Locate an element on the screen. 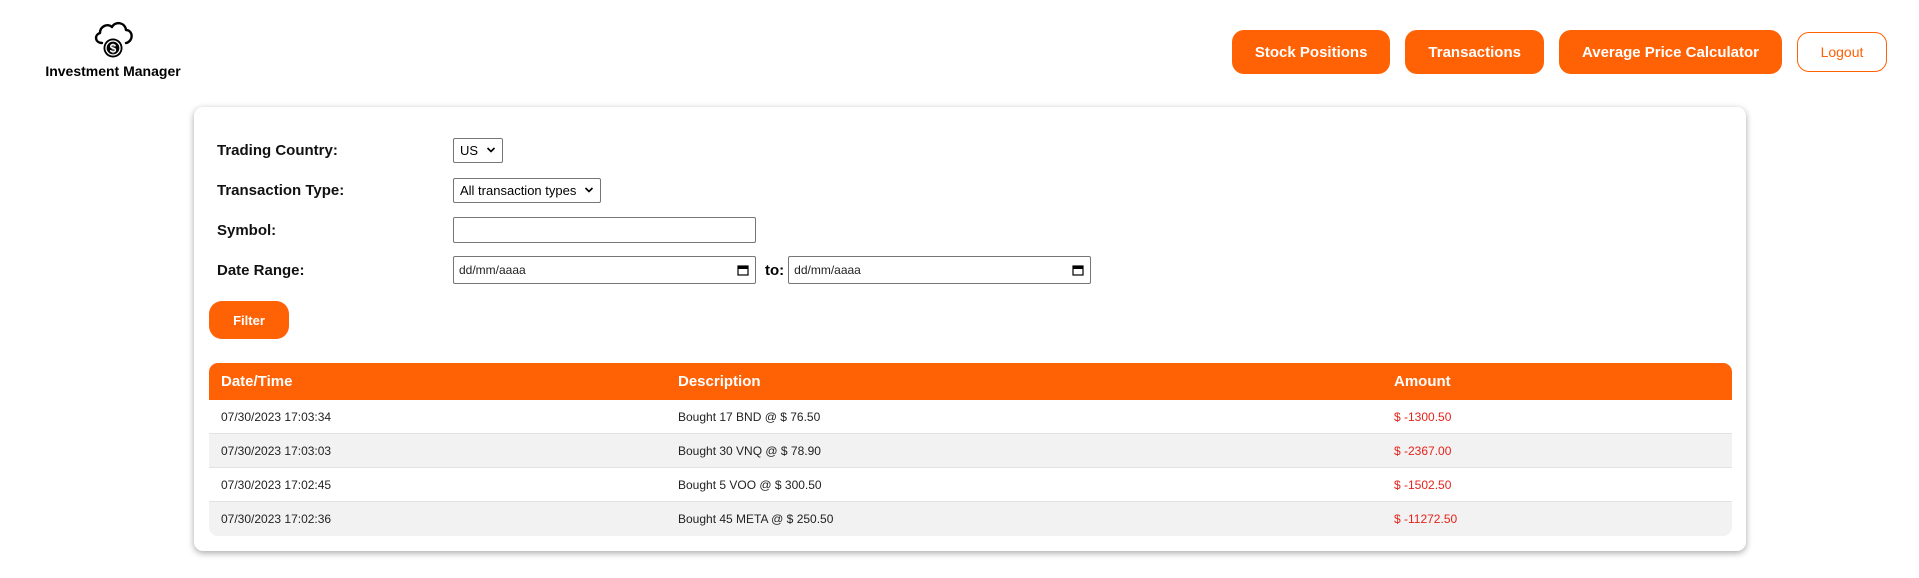  trading-country-label: Trading Country: is located at coordinates (277, 150).